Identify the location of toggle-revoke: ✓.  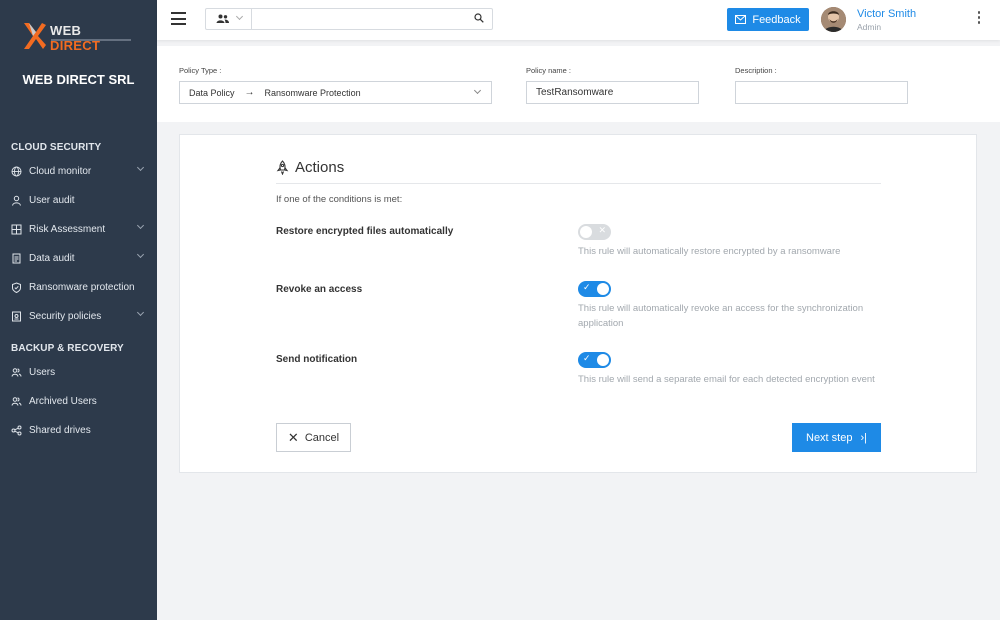
(594, 289).